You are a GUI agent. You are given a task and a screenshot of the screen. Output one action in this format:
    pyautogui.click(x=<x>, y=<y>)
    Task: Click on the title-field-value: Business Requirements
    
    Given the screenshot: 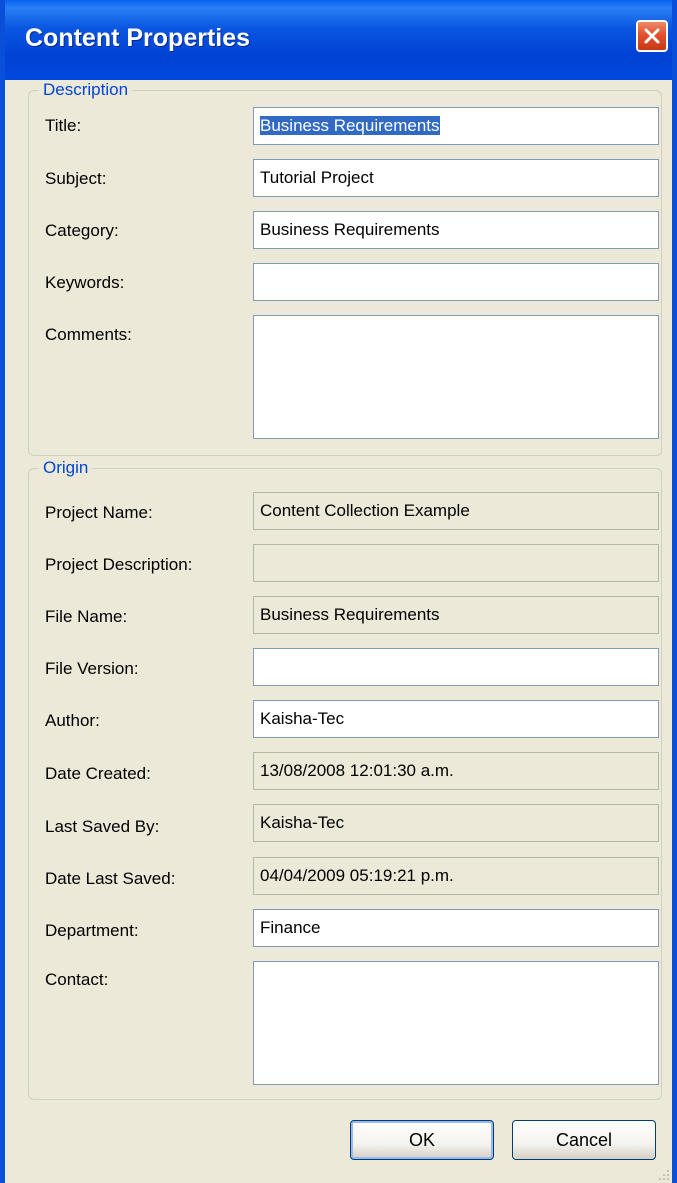 What is the action you would take?
    pyautogui.click(x=350, y=125)
    